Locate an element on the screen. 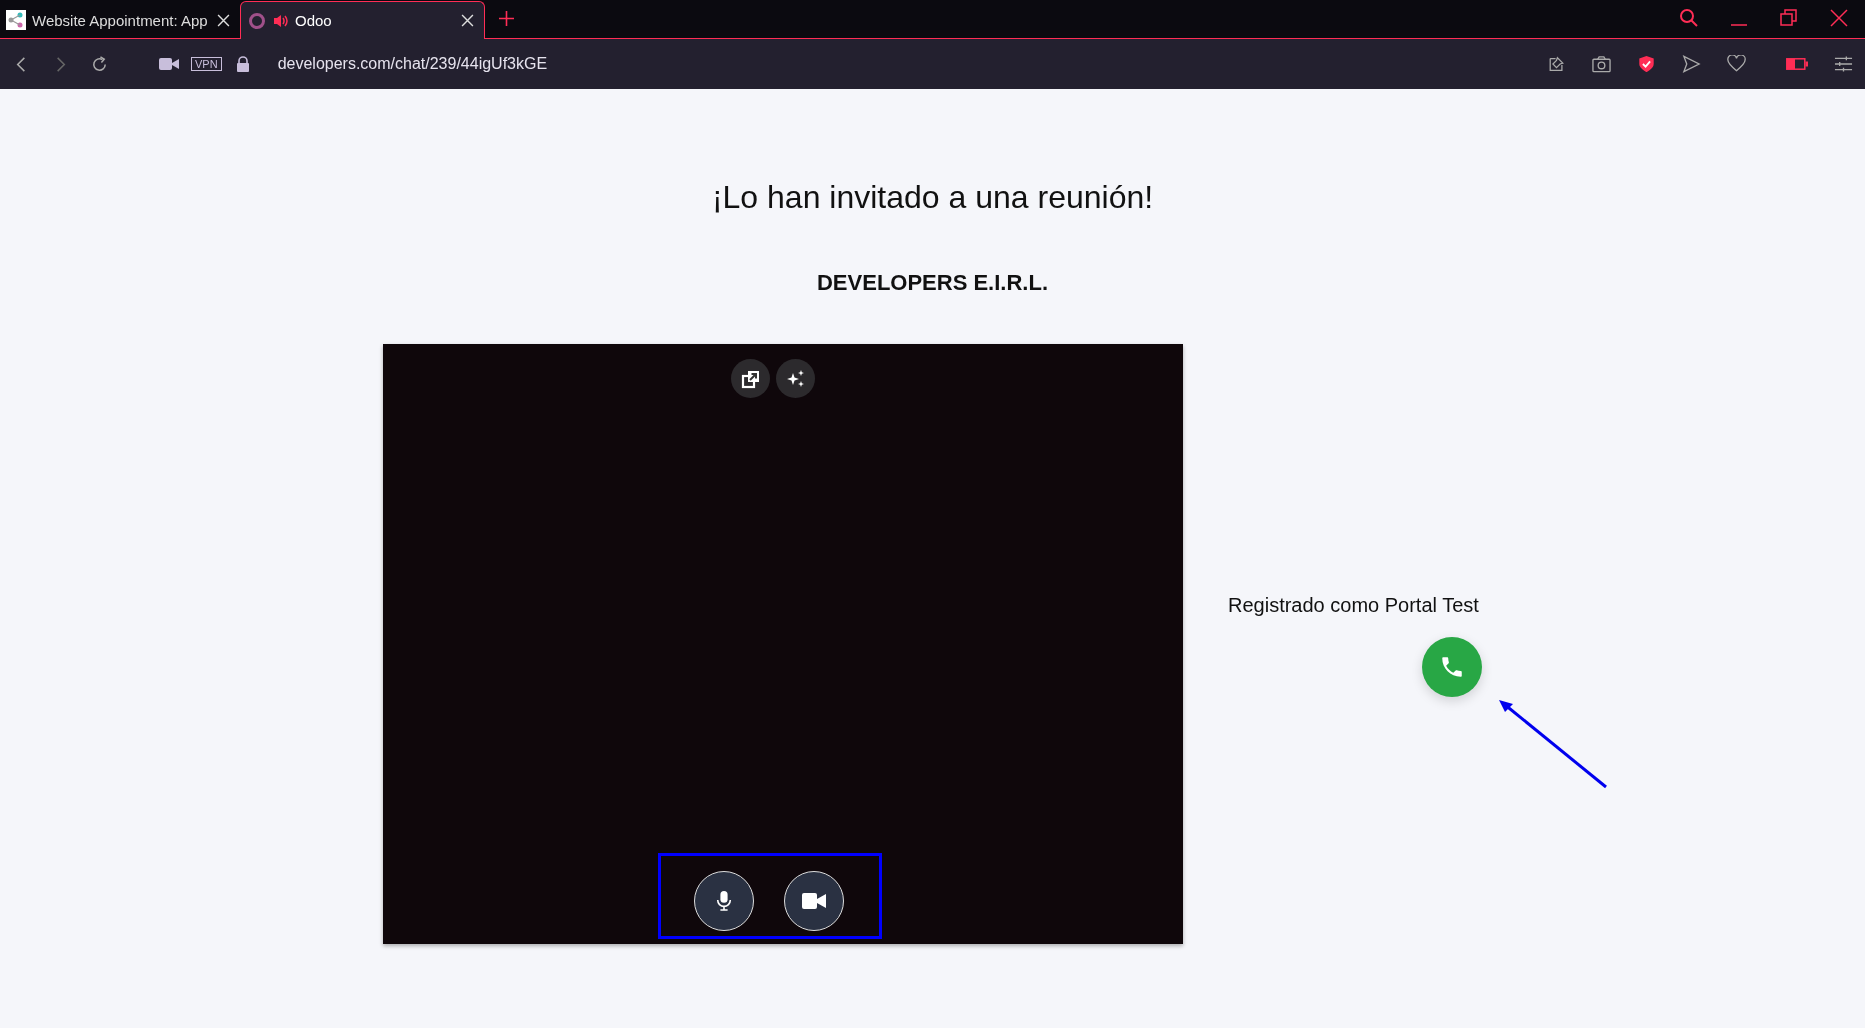 The image size is (1865, 1028). phone-icon is located at coordinates (1452, 667).